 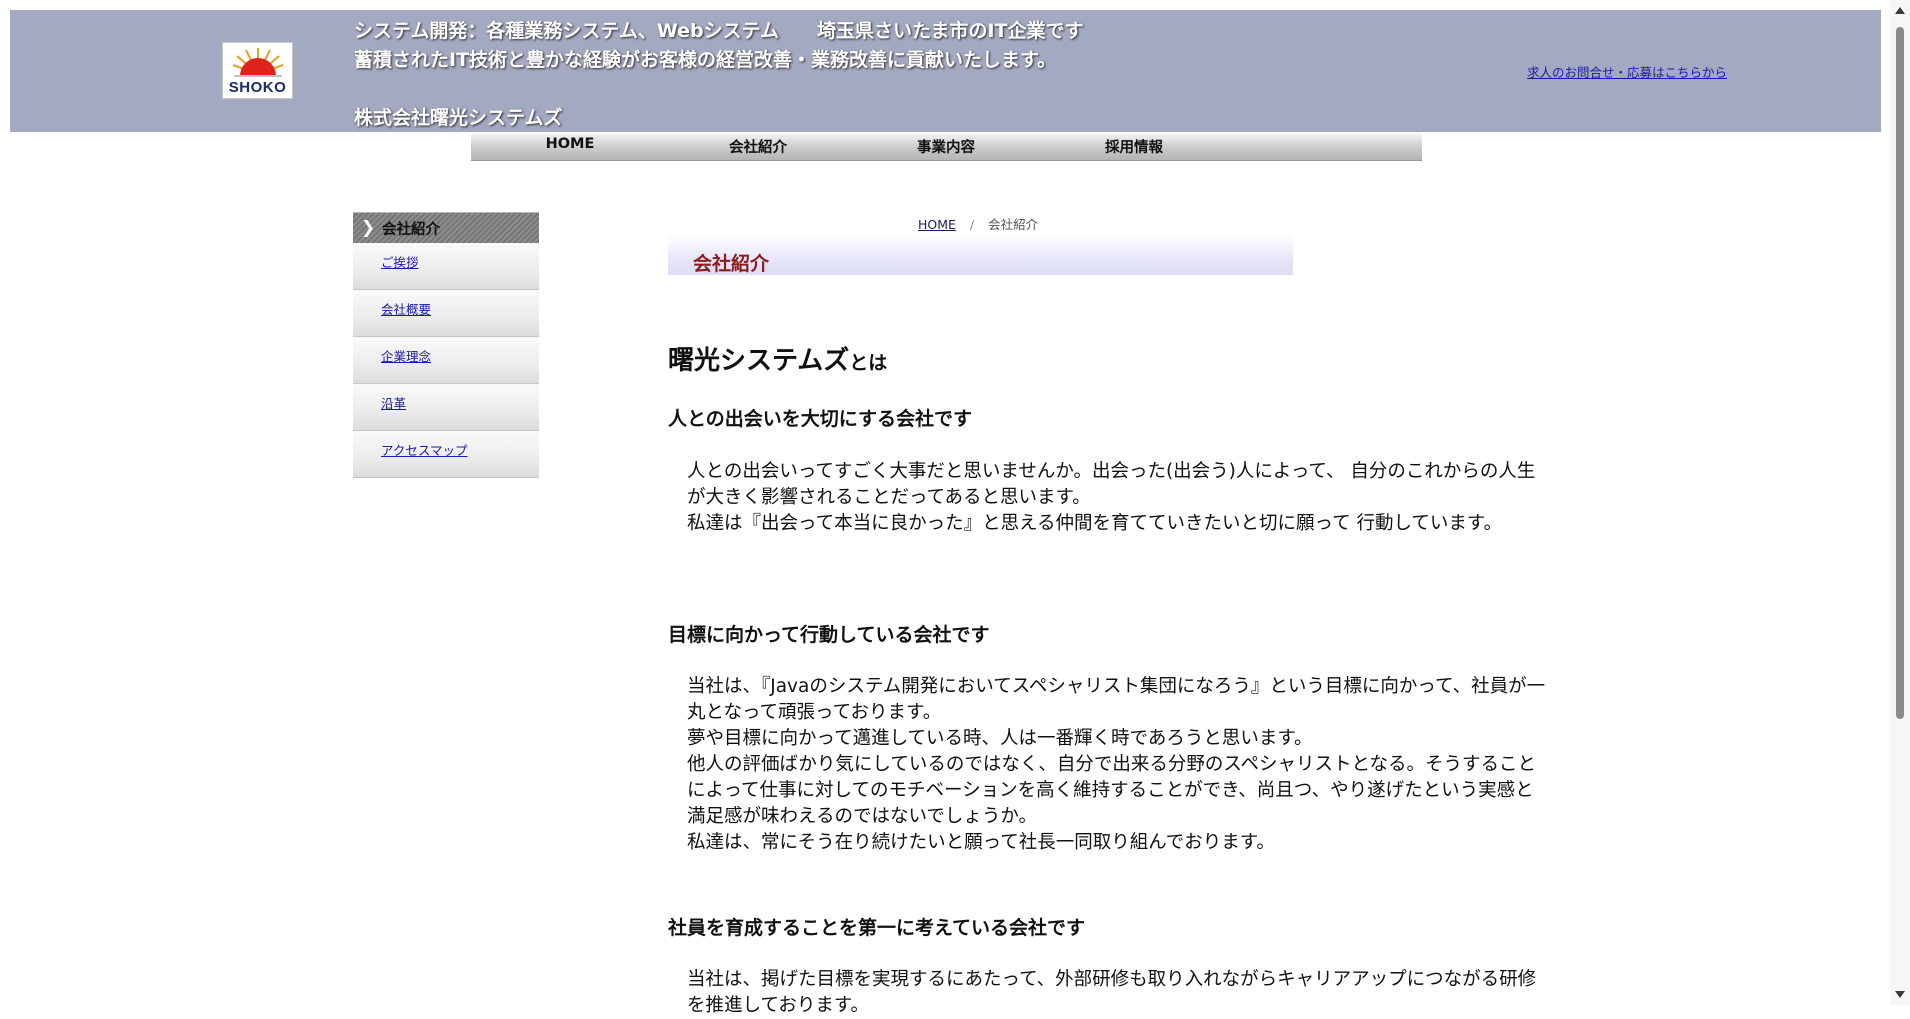 I want to click on breadcrumb: HOME / 会社紹介, so click(x=978, y=223).